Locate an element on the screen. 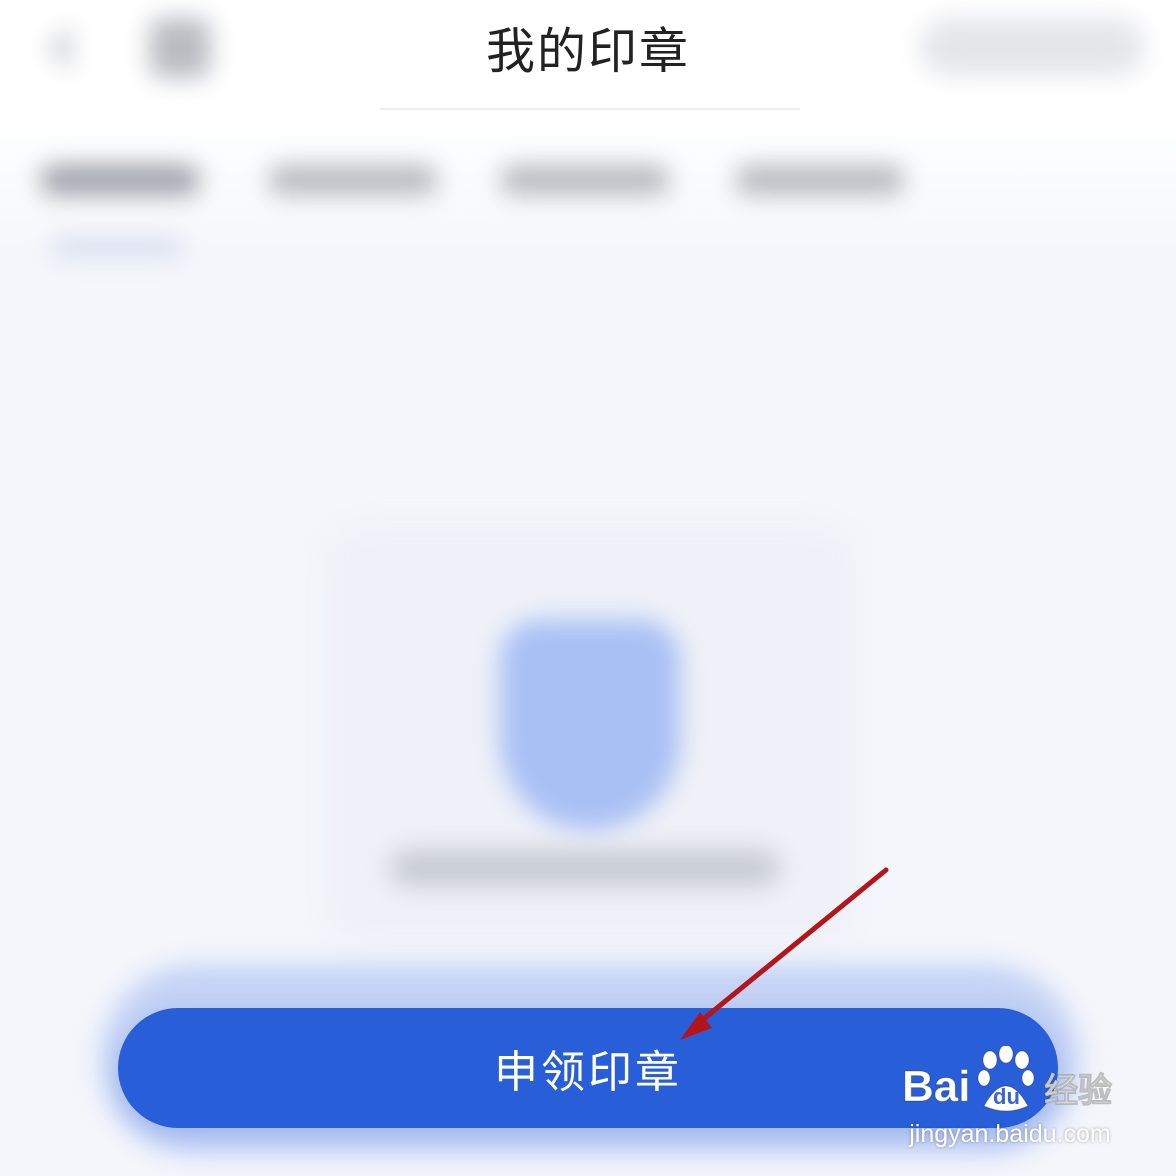 The width and height of the screenshot is (1176, 1176). tab-bar is located at coordinates (588, 190).